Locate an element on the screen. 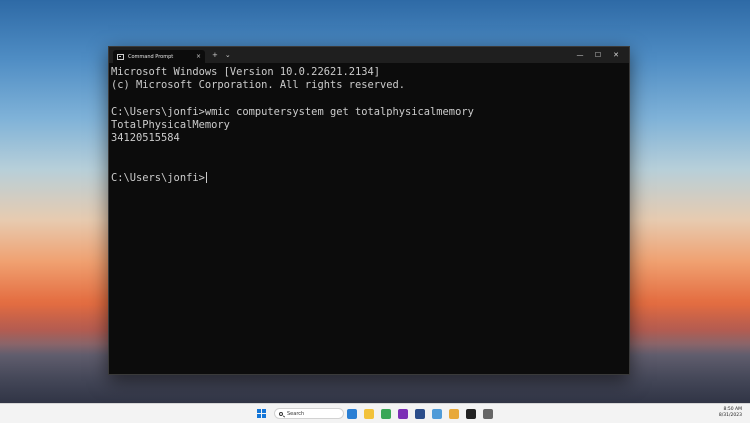 The width and height of the screenshot is (750, 423). chrome-canary-icon is located at coordinates (454, 414).